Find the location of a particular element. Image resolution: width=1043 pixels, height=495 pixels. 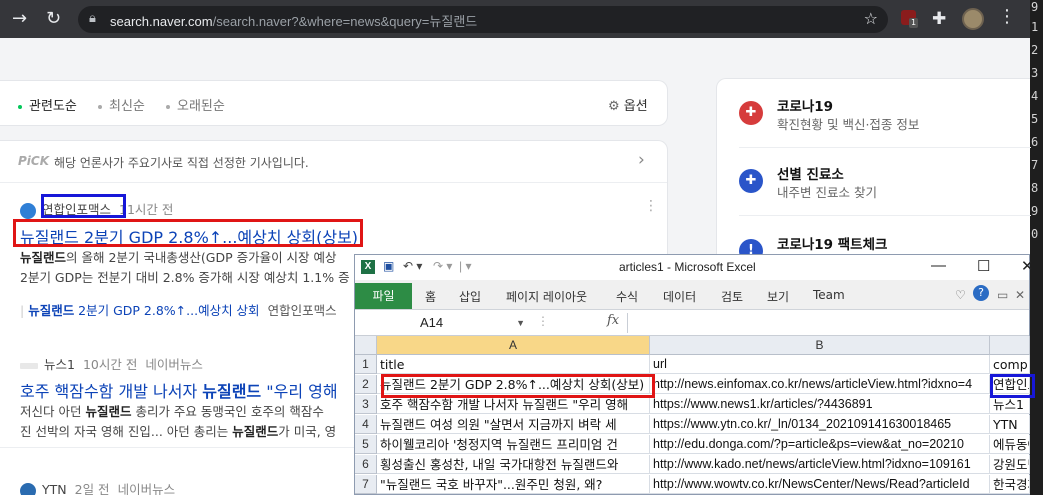

help-icon: ? is located at coordinates (981, 293).